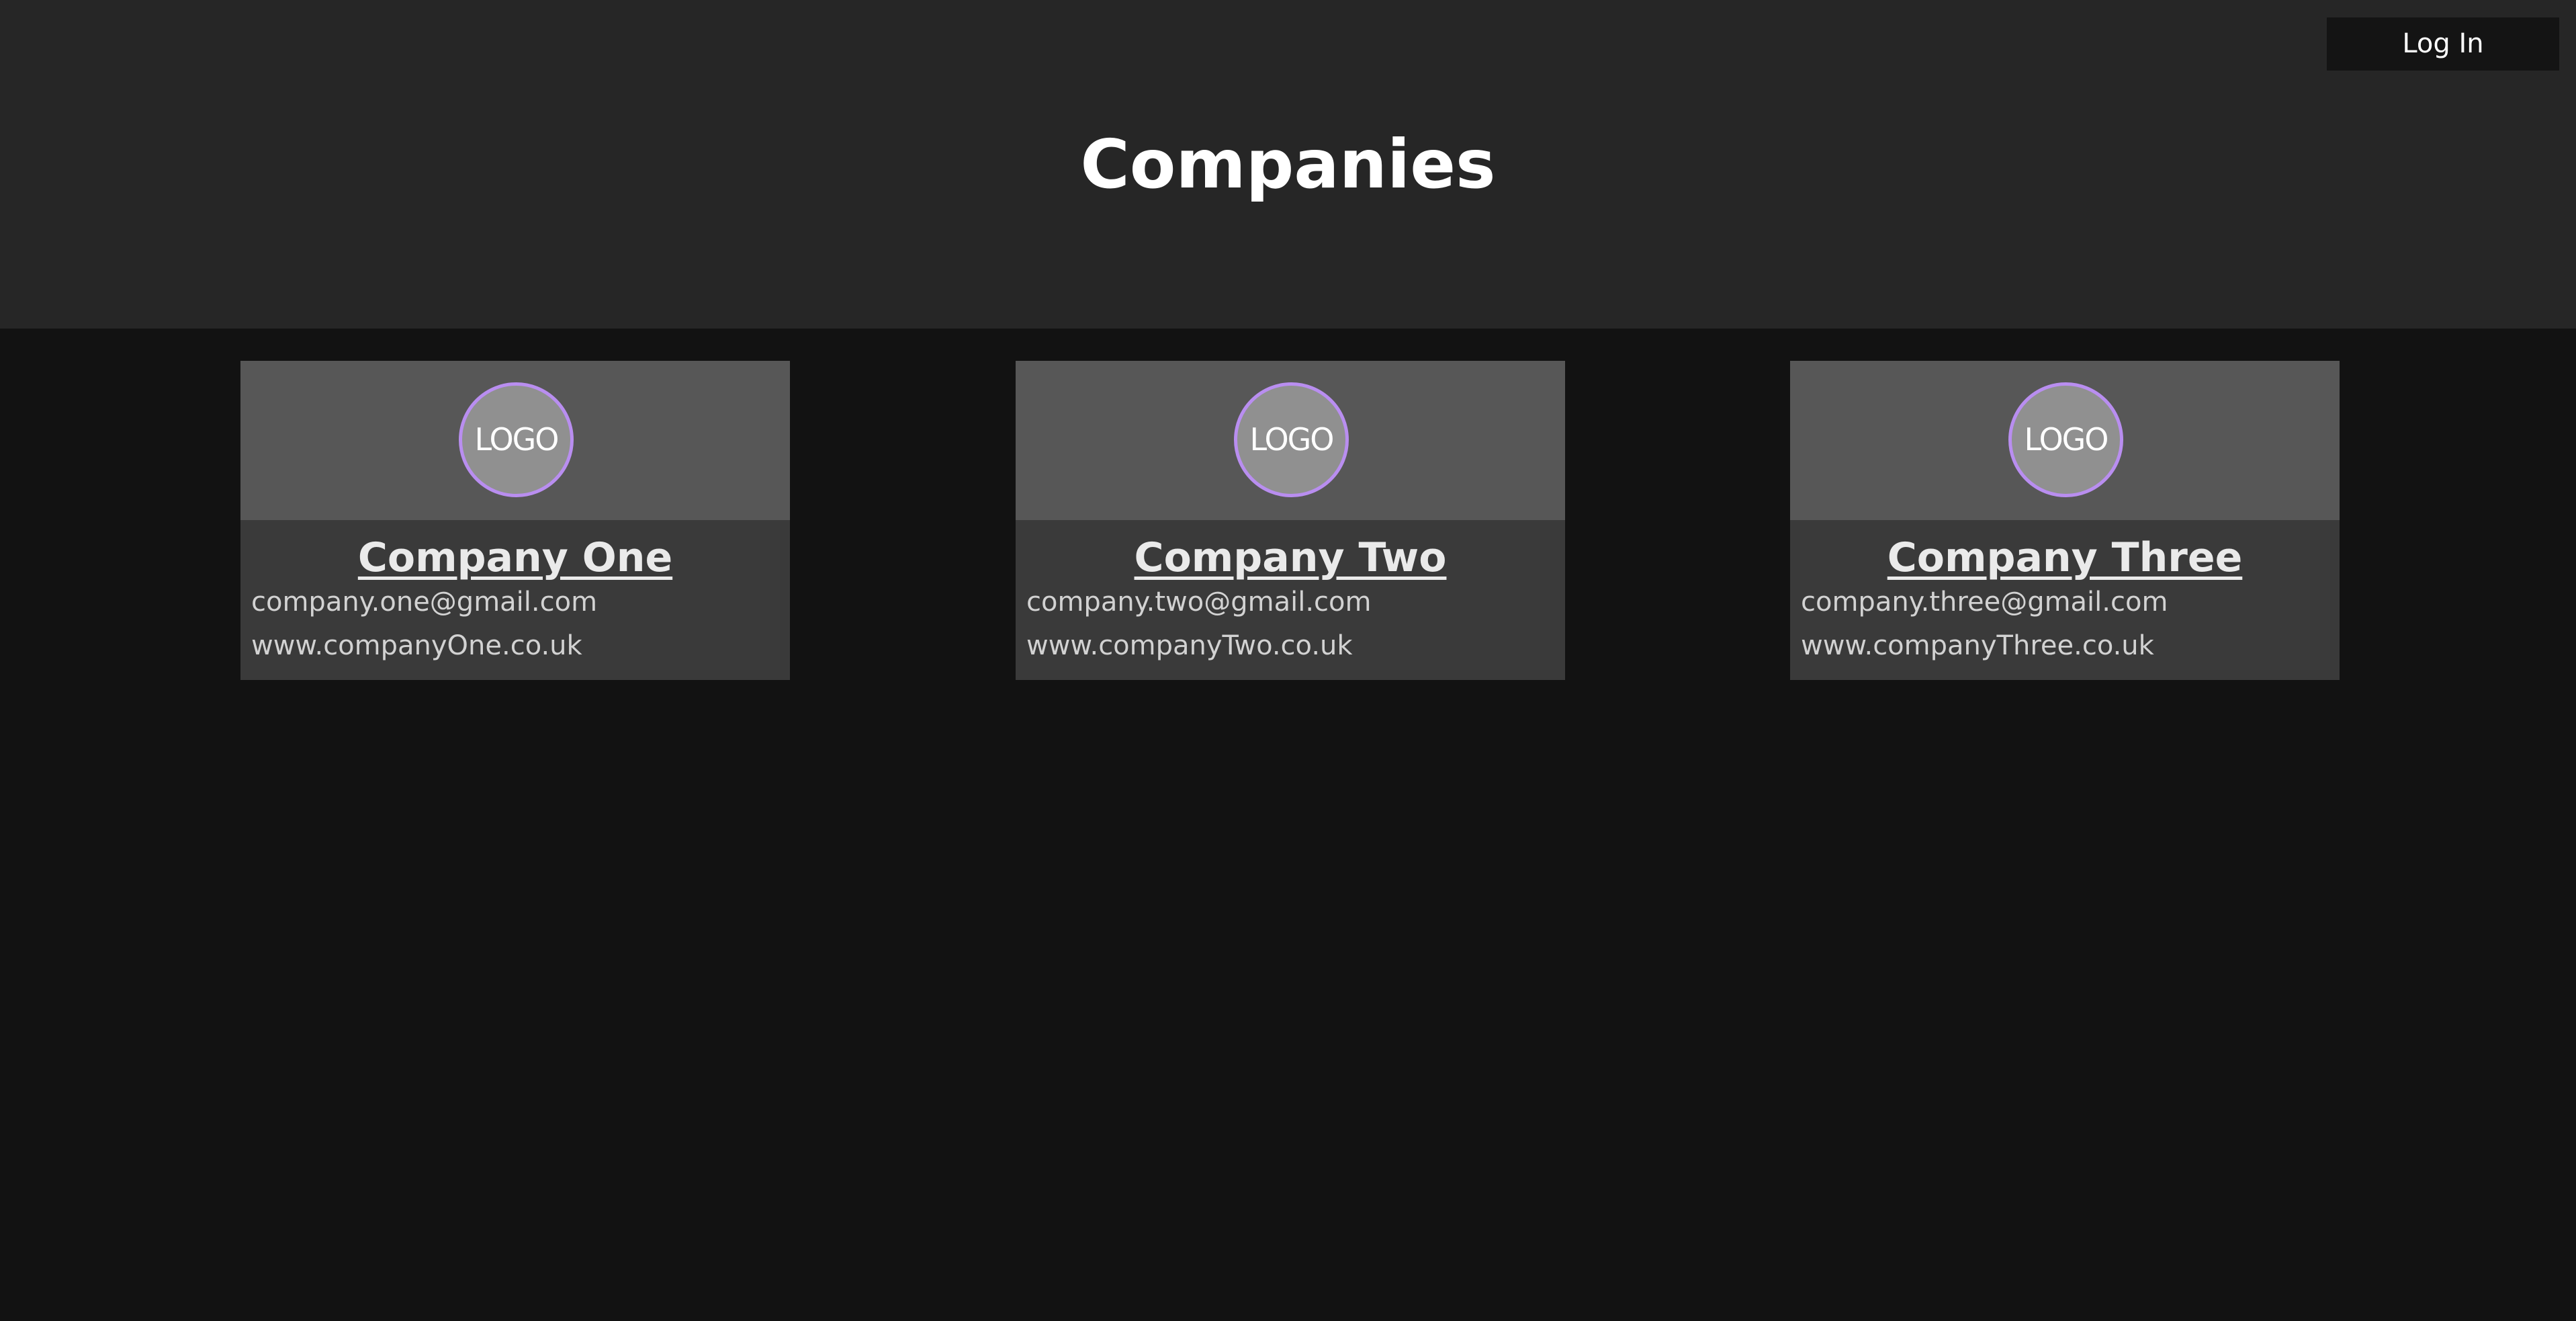 The height and width of the screenshot is (1321, 2576). Describe the element at coordinates (425, 602) in the screenshot. I see `company-email: company.one@gmail.com` at that location.